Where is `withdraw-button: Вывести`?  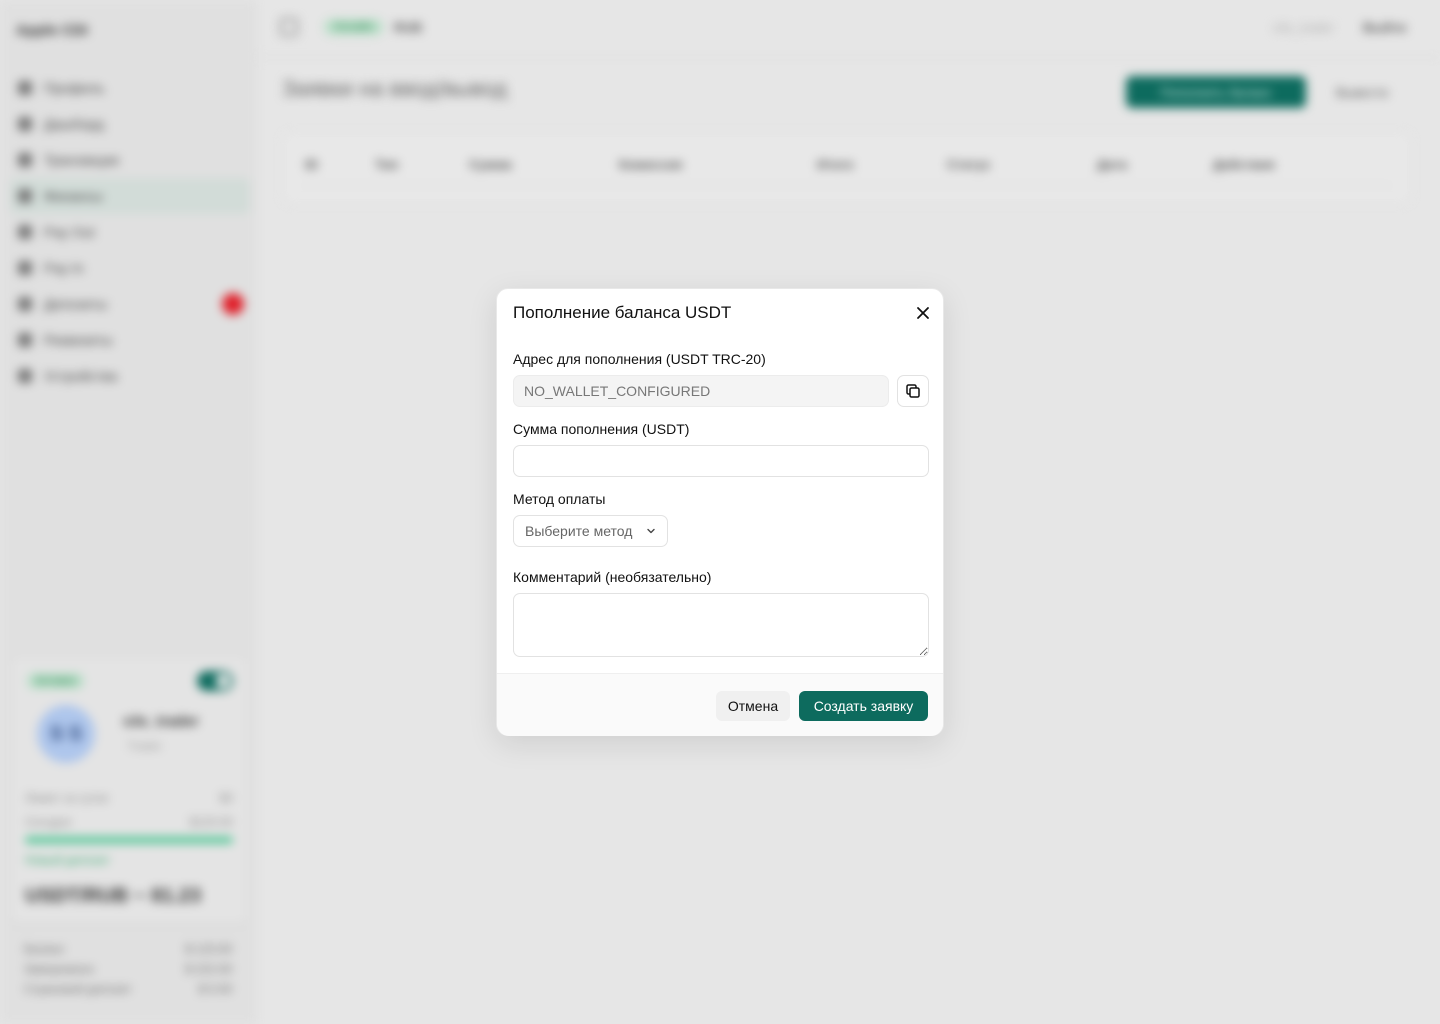
withdraw-button: Вывести is located at coordinates (1362, 92).